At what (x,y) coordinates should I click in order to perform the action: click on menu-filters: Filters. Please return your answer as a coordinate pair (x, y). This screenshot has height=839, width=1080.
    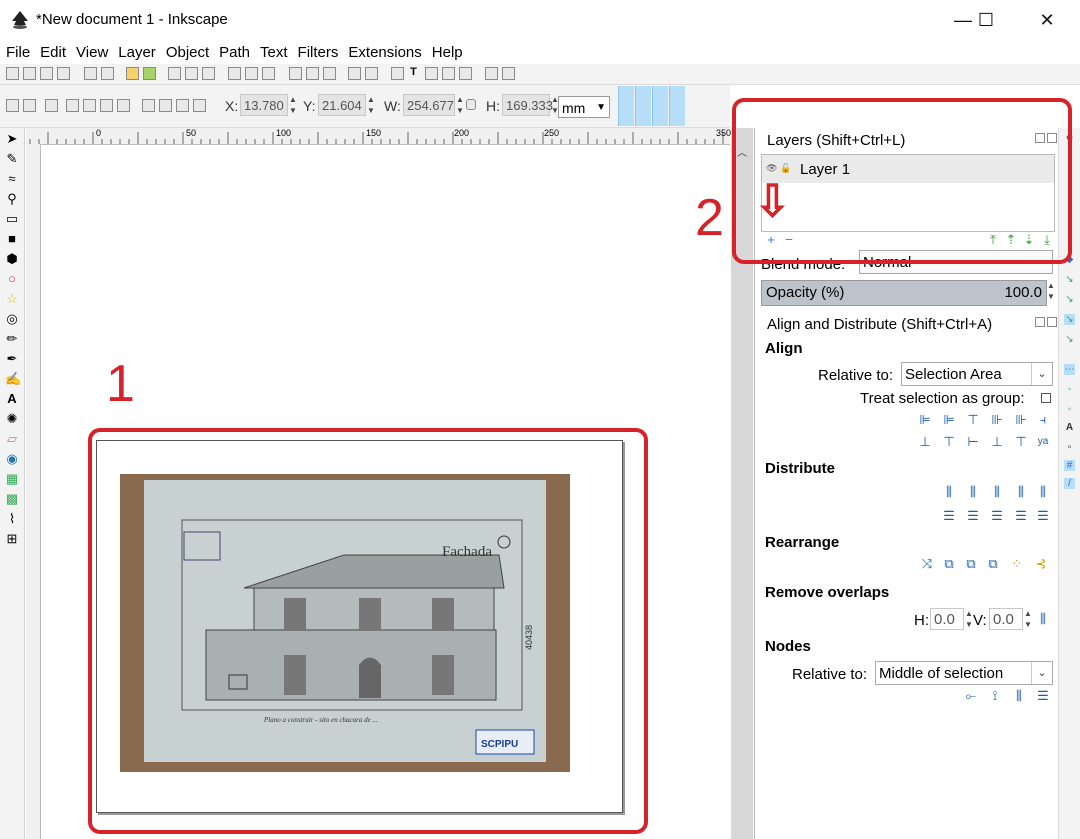
    Looking at the image, I should click on (317, 50).